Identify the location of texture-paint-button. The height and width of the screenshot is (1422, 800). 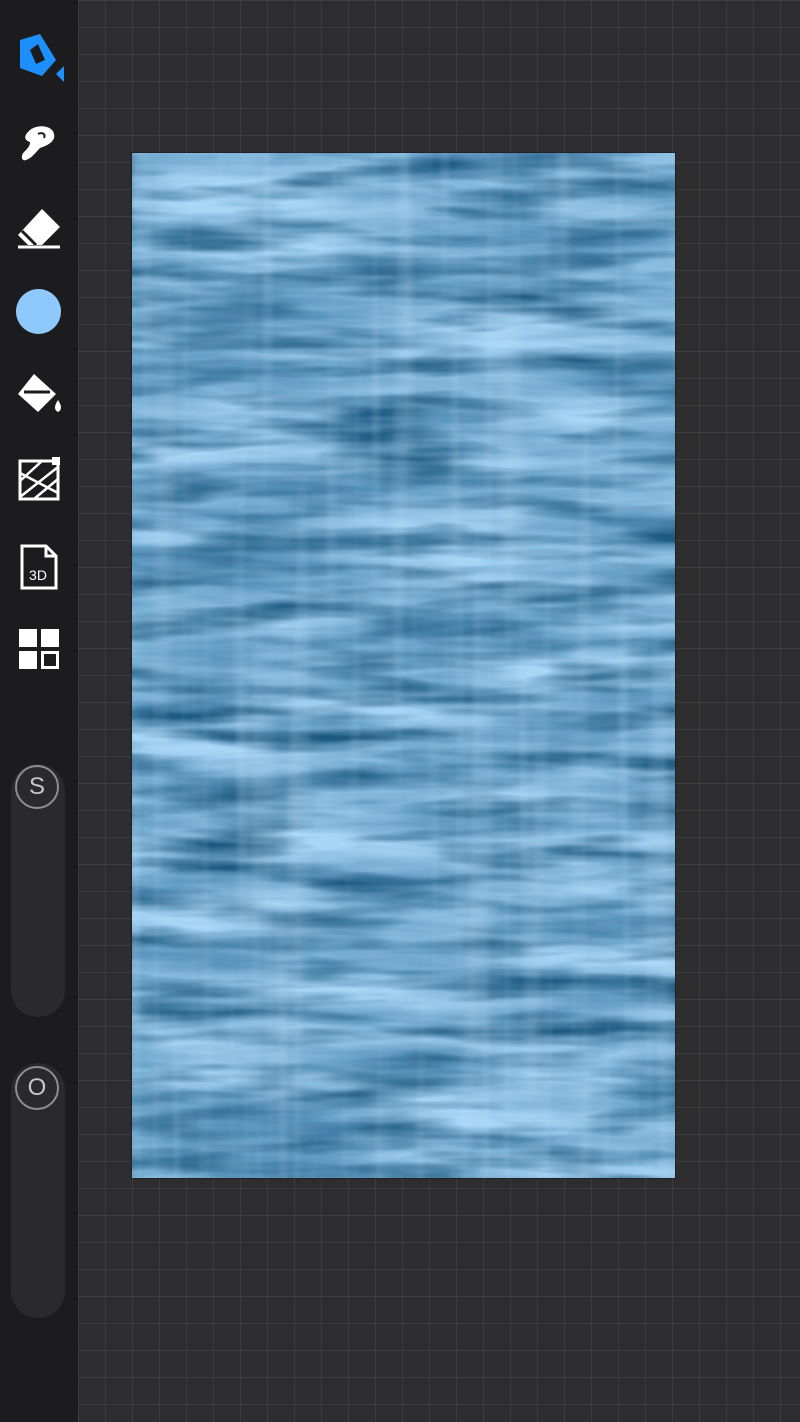
(39, 480).